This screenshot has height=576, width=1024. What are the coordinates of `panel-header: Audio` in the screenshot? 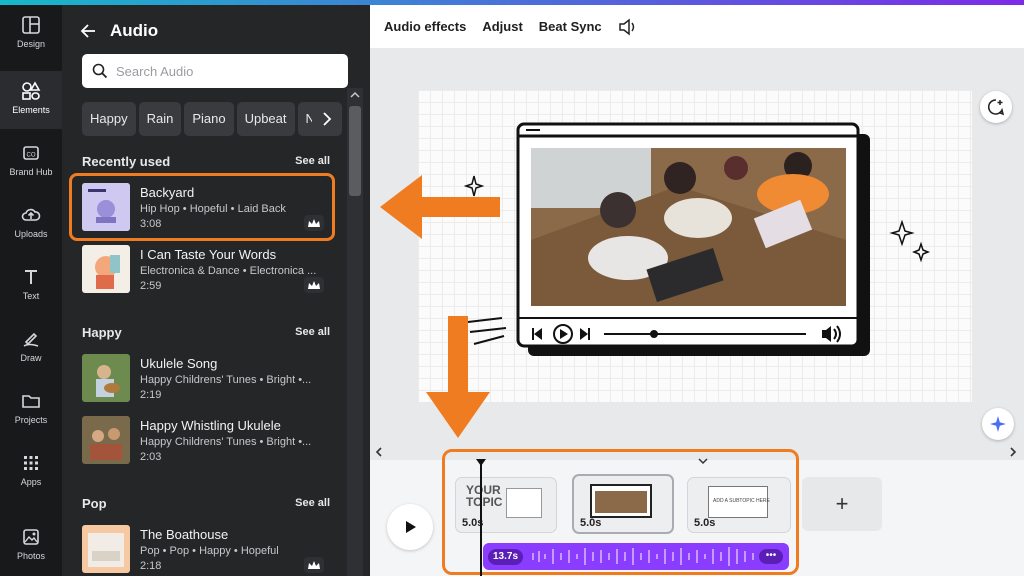 It's located at (119, 31).